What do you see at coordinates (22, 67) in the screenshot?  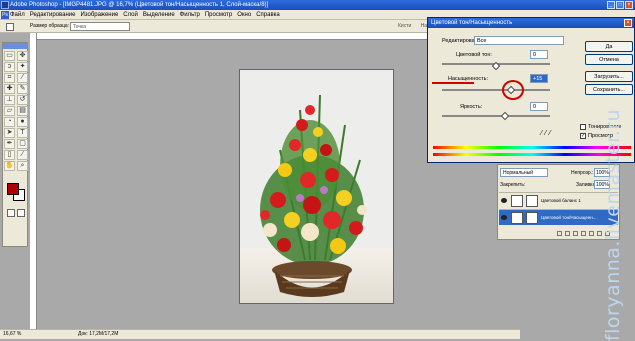 I see `magic-wand-tool-icon: ✦` at bounding box center [22, 67].